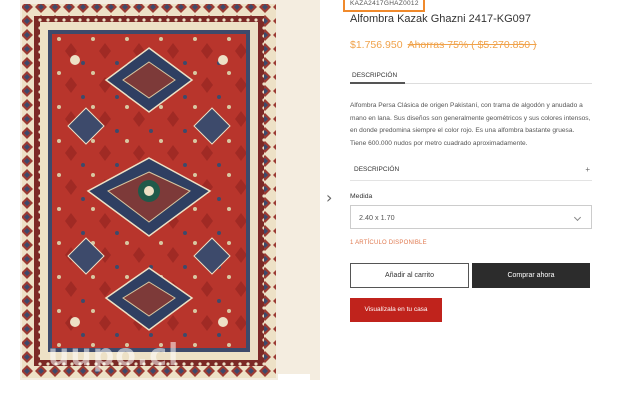  Describe the element at coordinates (471, 217) in the screenshot. I see `size-select: 2.40 x 1.70` at that location.